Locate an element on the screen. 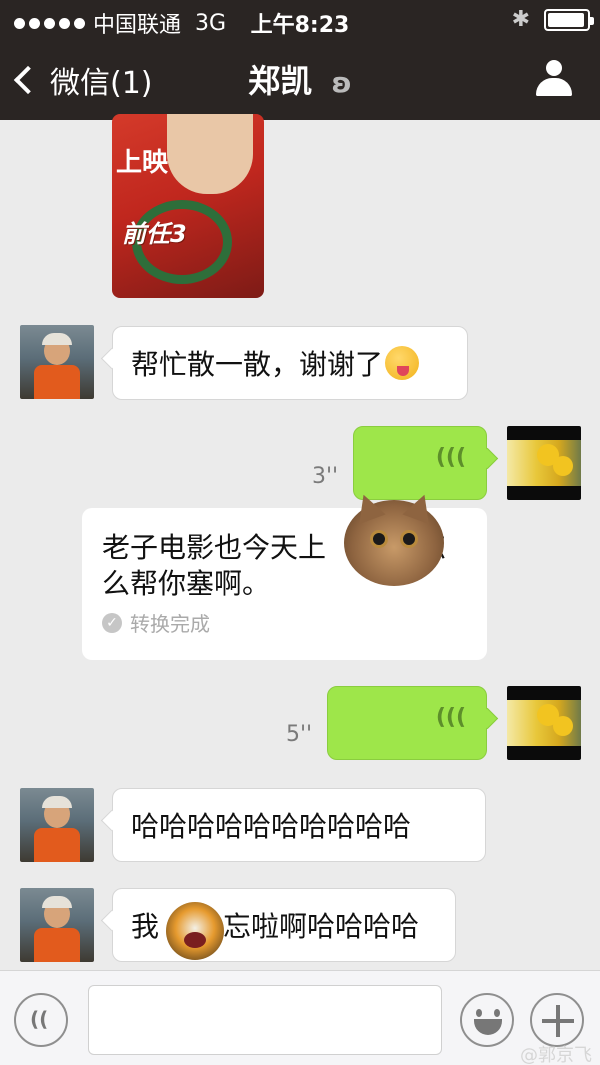 The height and width of the screenshot is (1065, 600). input-bar: (( @郭京飞 is located at coordinates (300, 1017).